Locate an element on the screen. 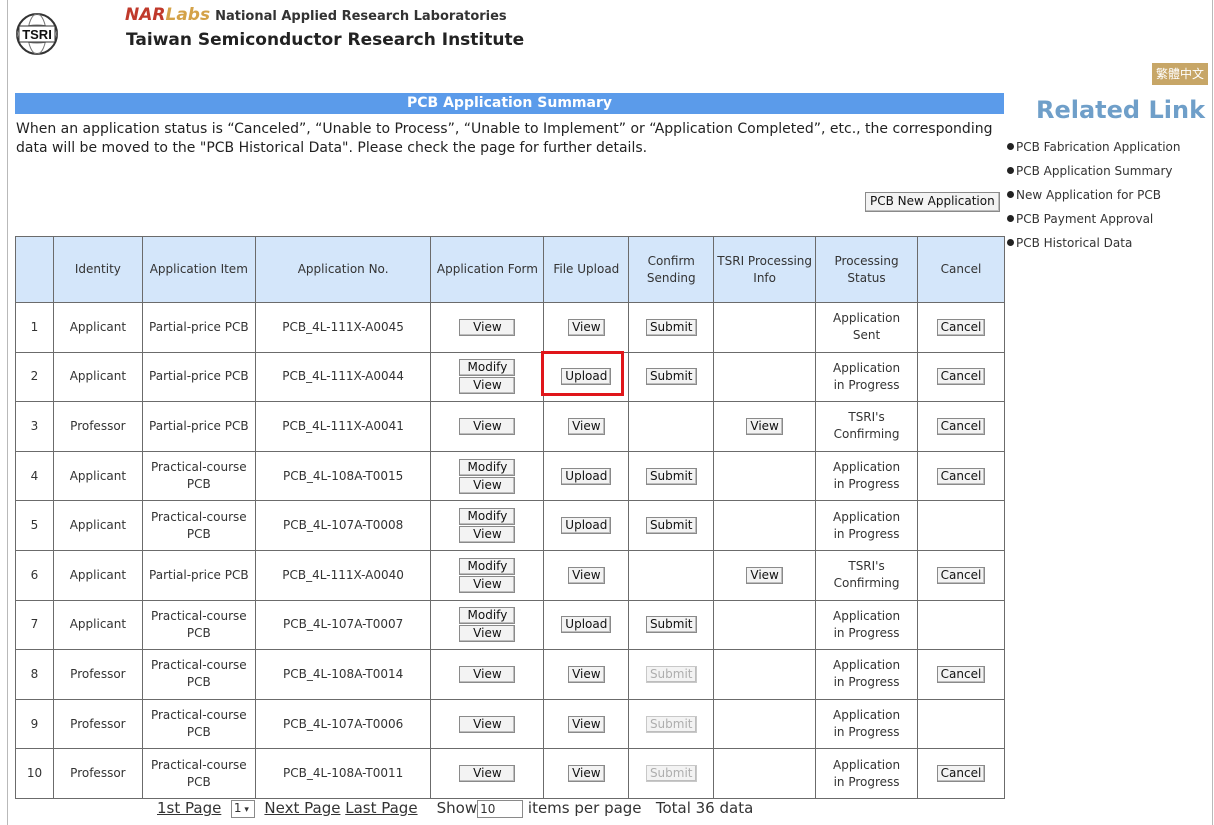 The height and width of the screenshot is (825, 1214). table-cell: Upload is located at coordinates (586, 476).